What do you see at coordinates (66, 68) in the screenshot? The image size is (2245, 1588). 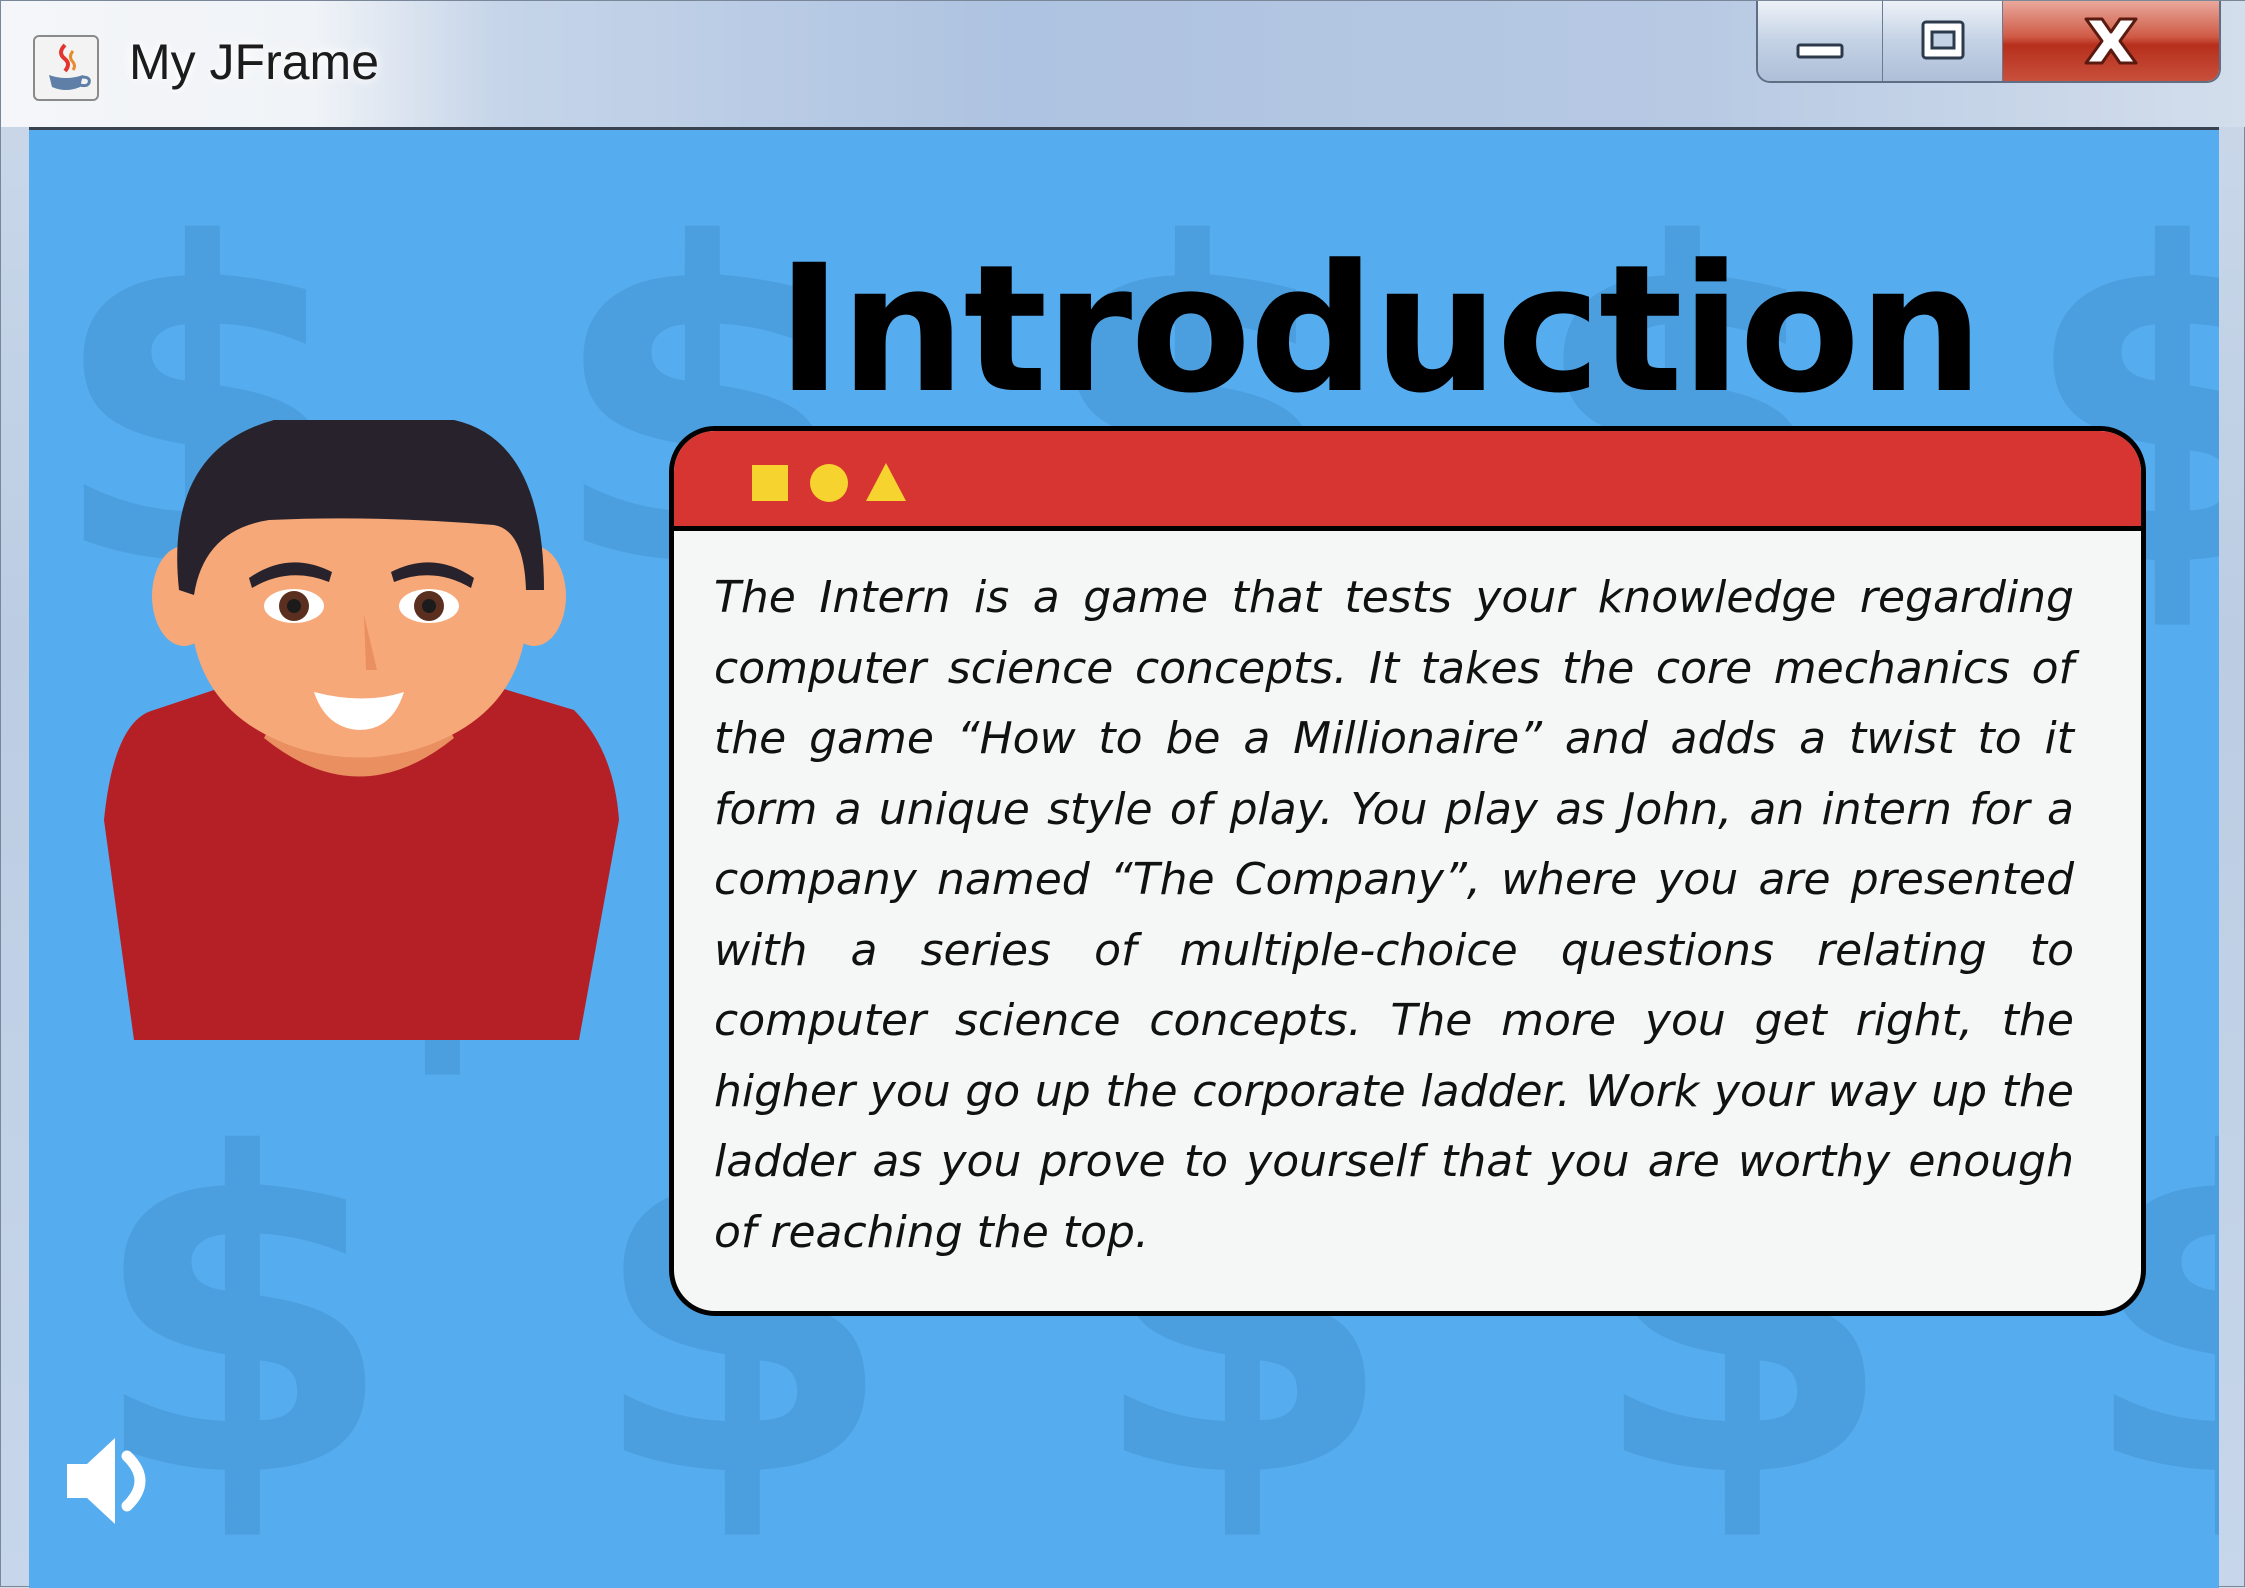 I see `java-cup-icon` at bounding box center [66, 68].